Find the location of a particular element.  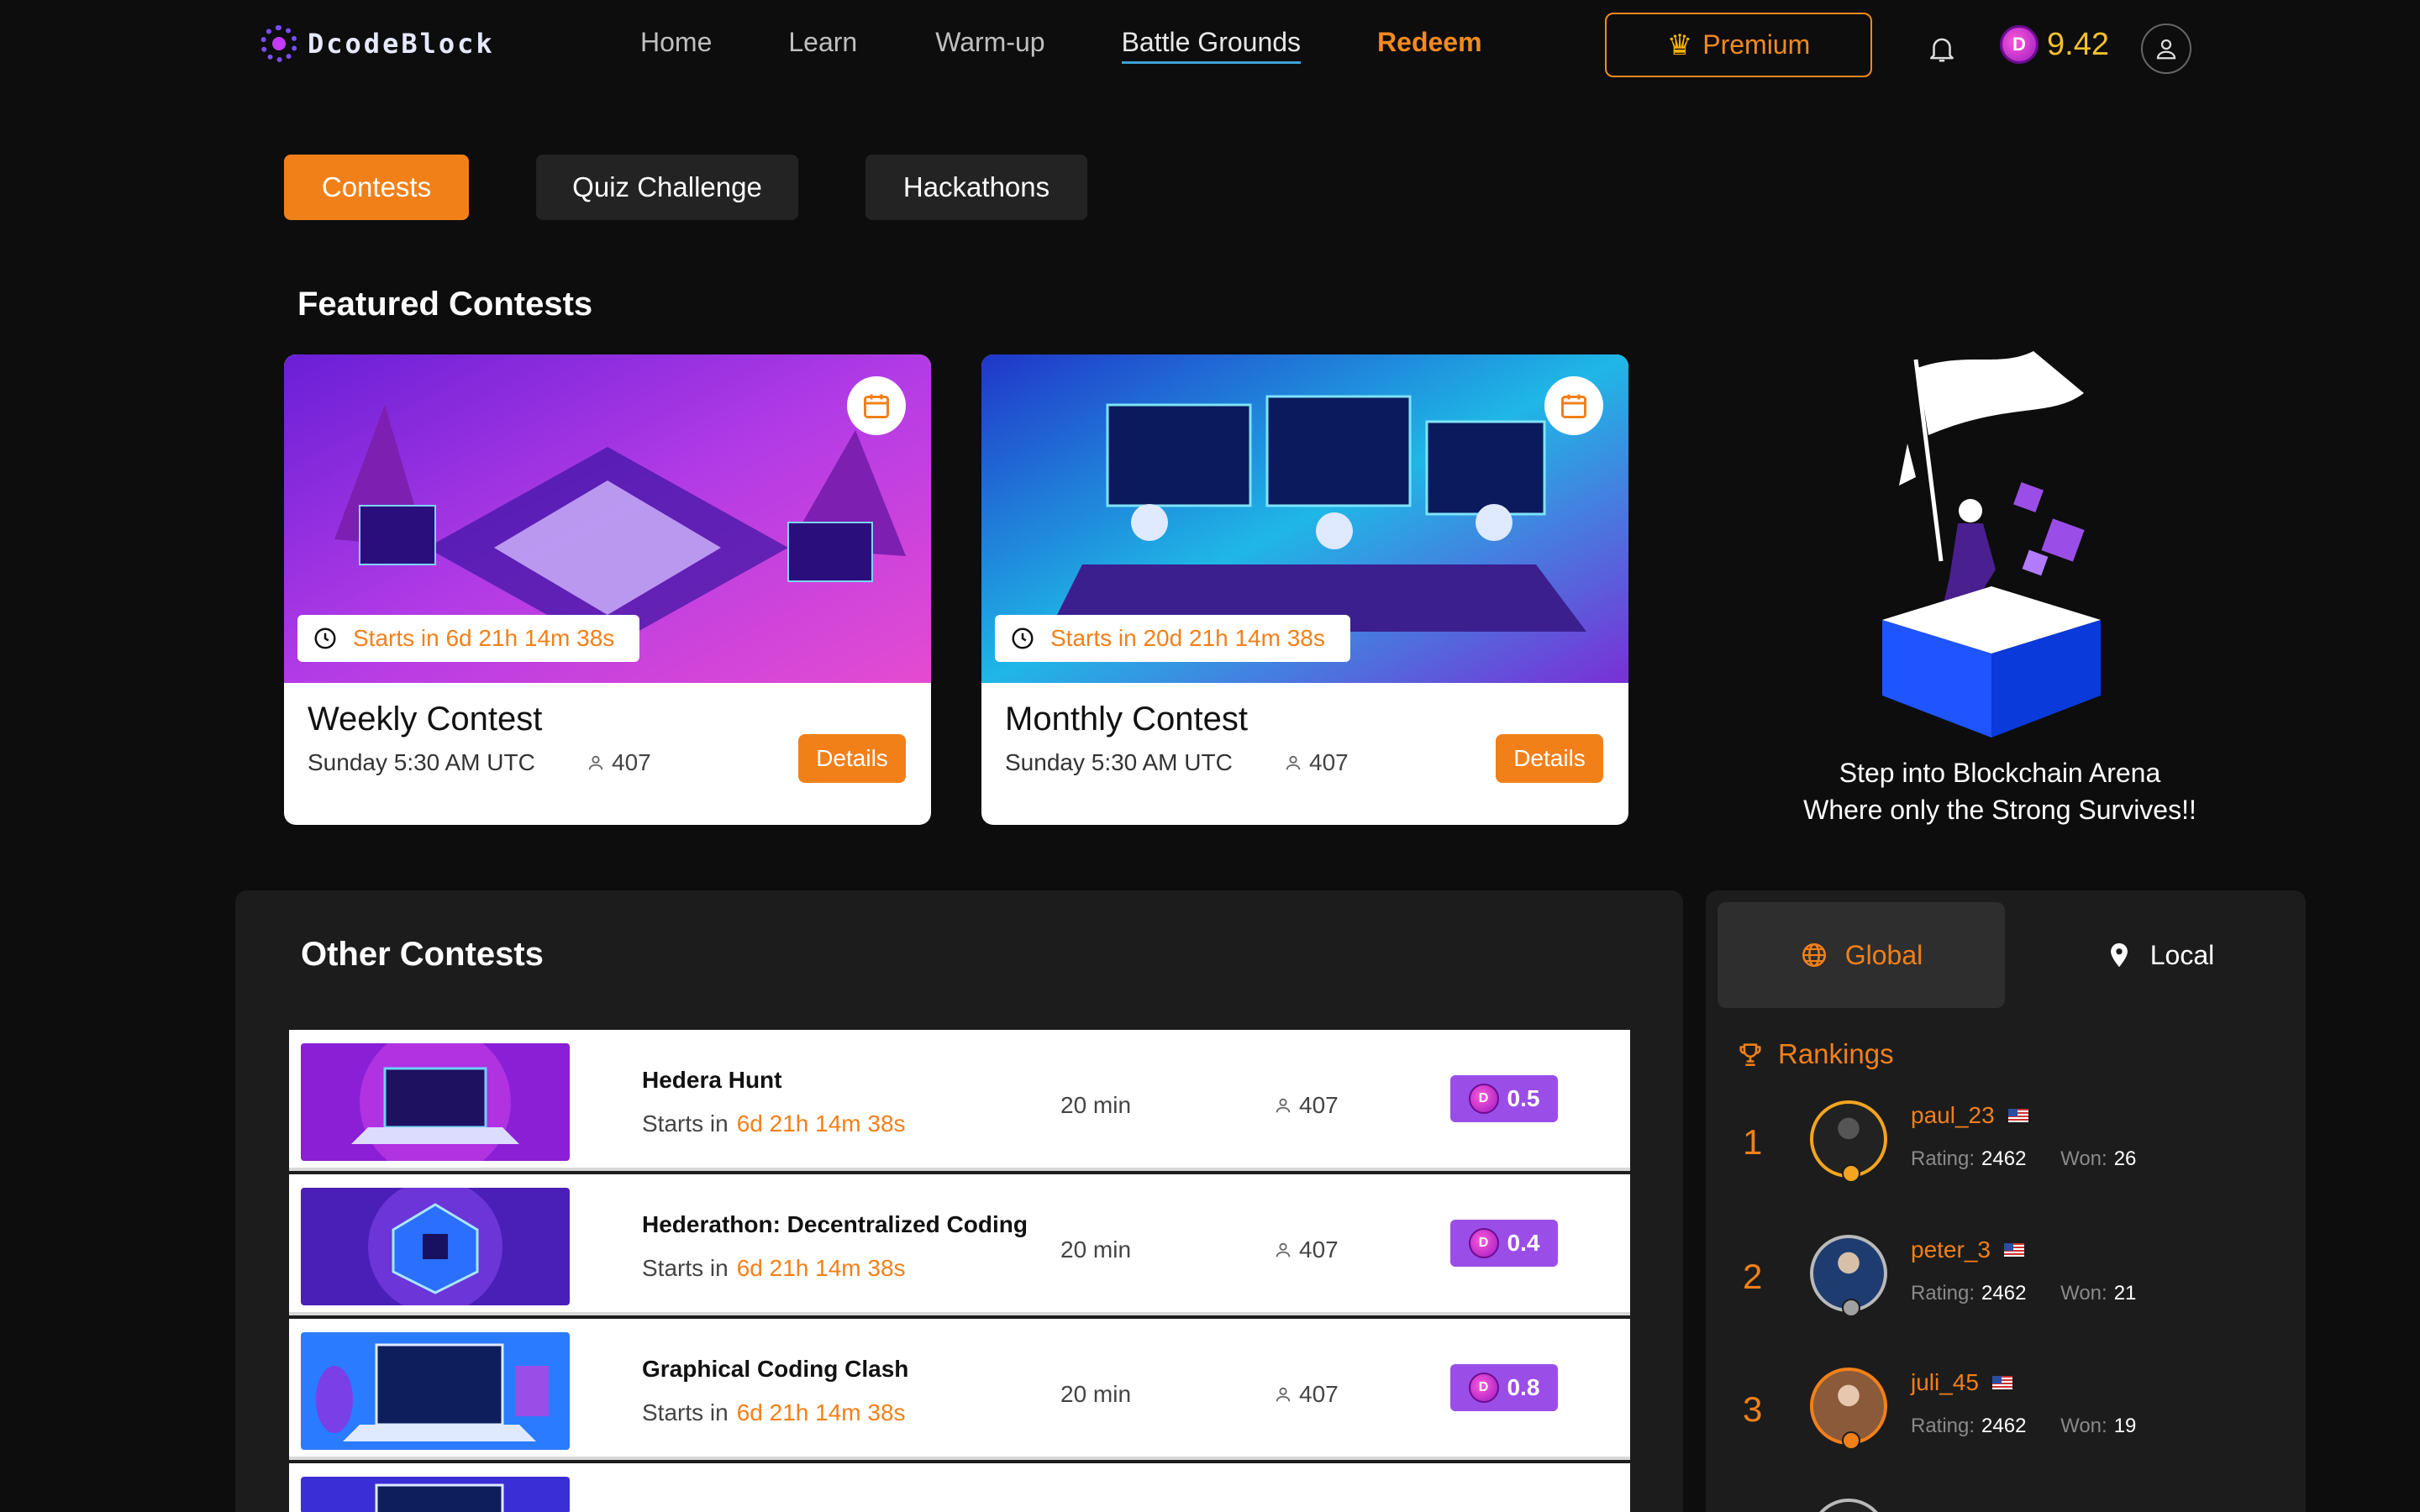

ranking-row: 2 peter_3 Rating: 2462 Won: 21 is located at coordinates (2008, 1277).